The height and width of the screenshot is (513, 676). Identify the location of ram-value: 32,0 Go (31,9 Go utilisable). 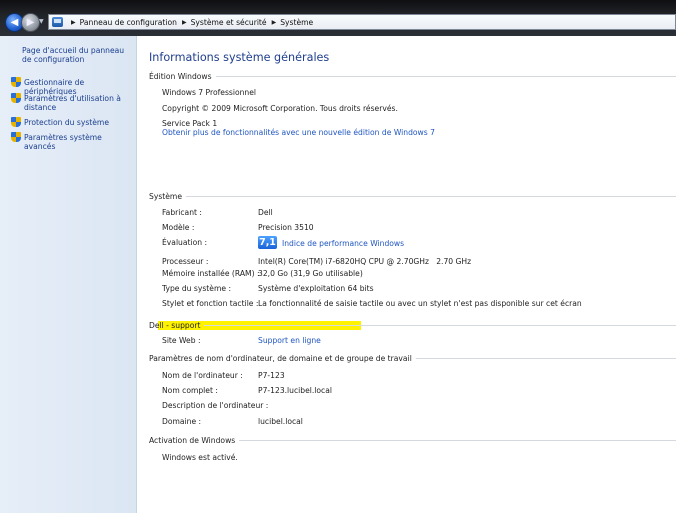
(310, 273).